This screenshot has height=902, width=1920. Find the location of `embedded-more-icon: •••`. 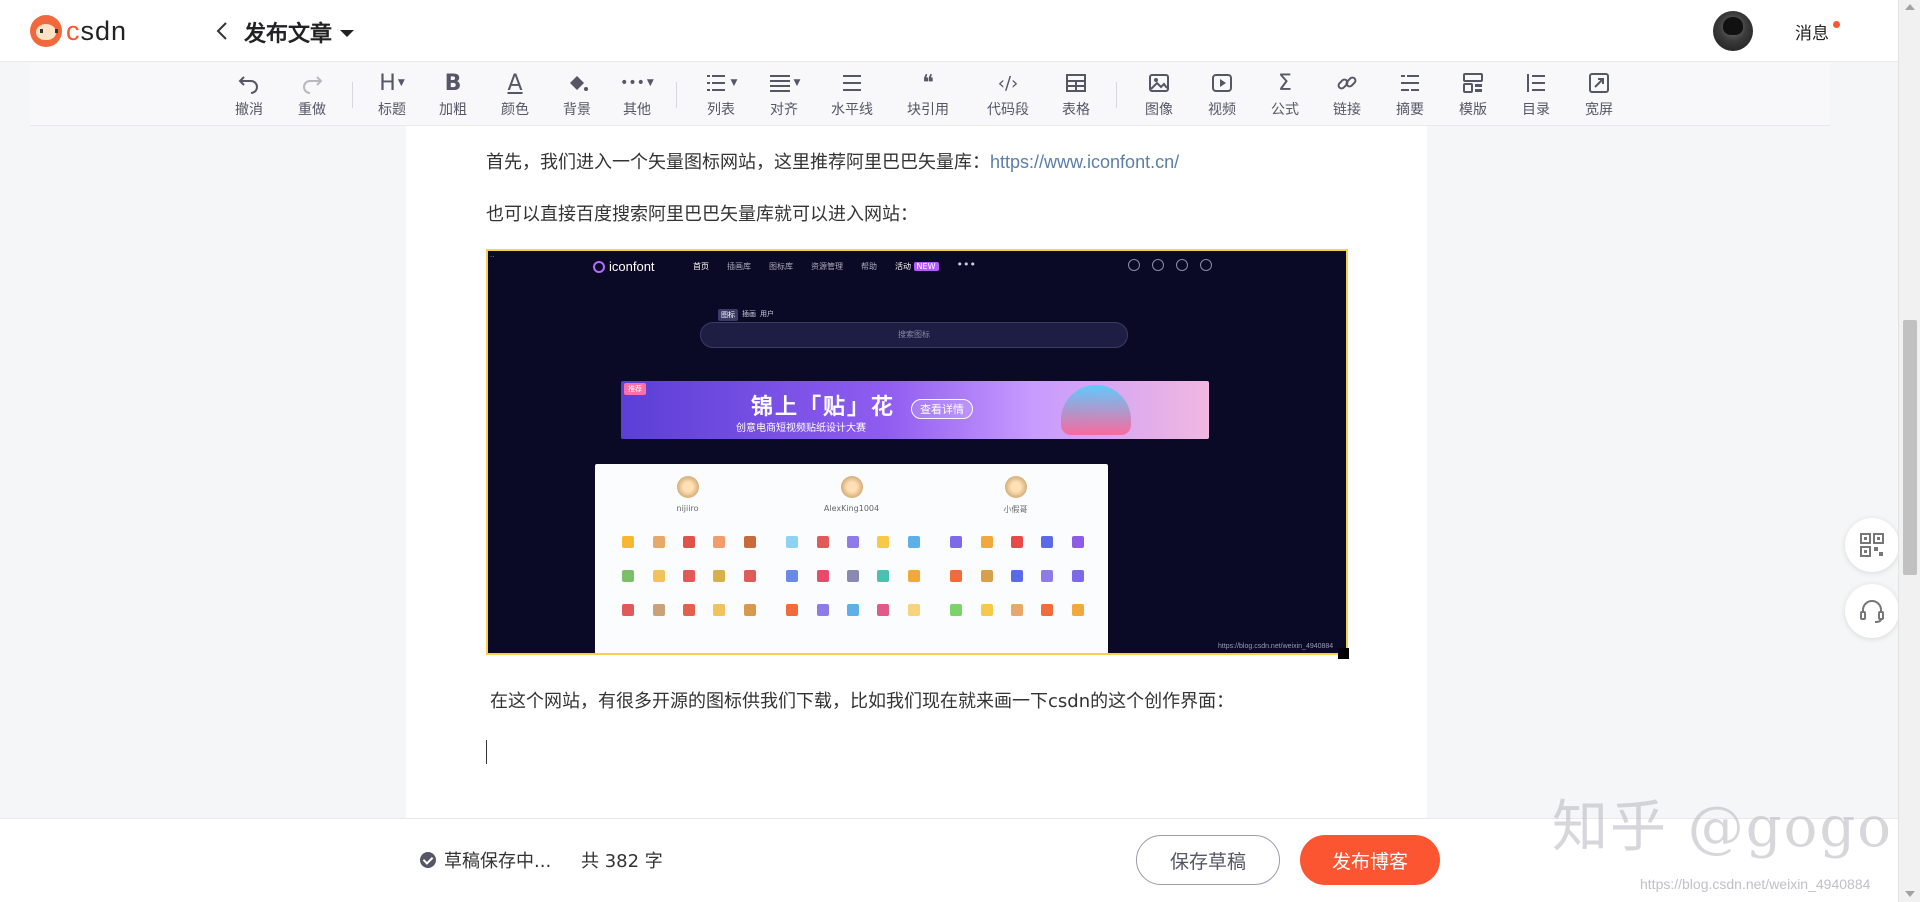

embedded-more-icon: ••• is located at coordinates (966, 264).